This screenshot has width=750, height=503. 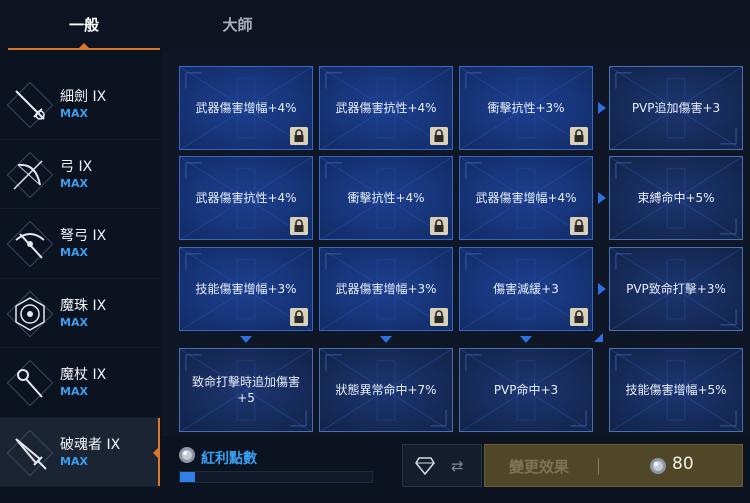 What do you see at coordinates (84, 45) in the screenshot?
I see `tab-active-caret-icon` at bounding box center [84, 45].